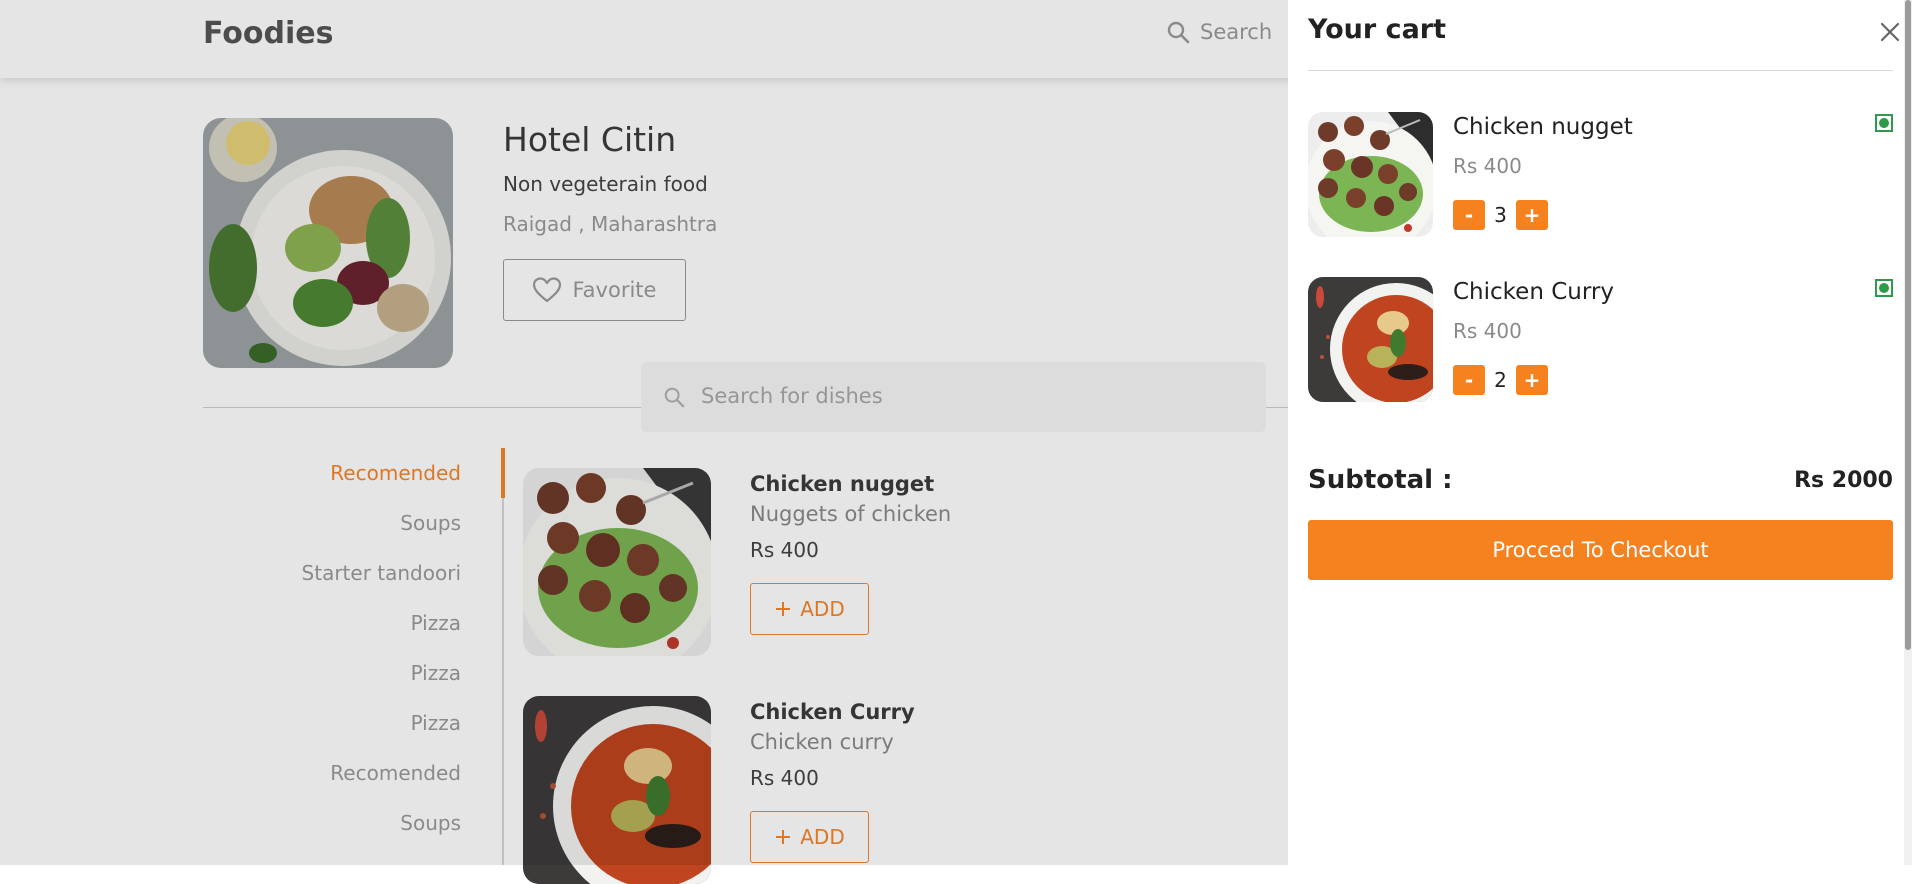 This screenshot has width=1912, height=884. Describe the element at coordinates (1380, 480) in the screenshot. I see `subtotal-label: Subtotal :` at that location.